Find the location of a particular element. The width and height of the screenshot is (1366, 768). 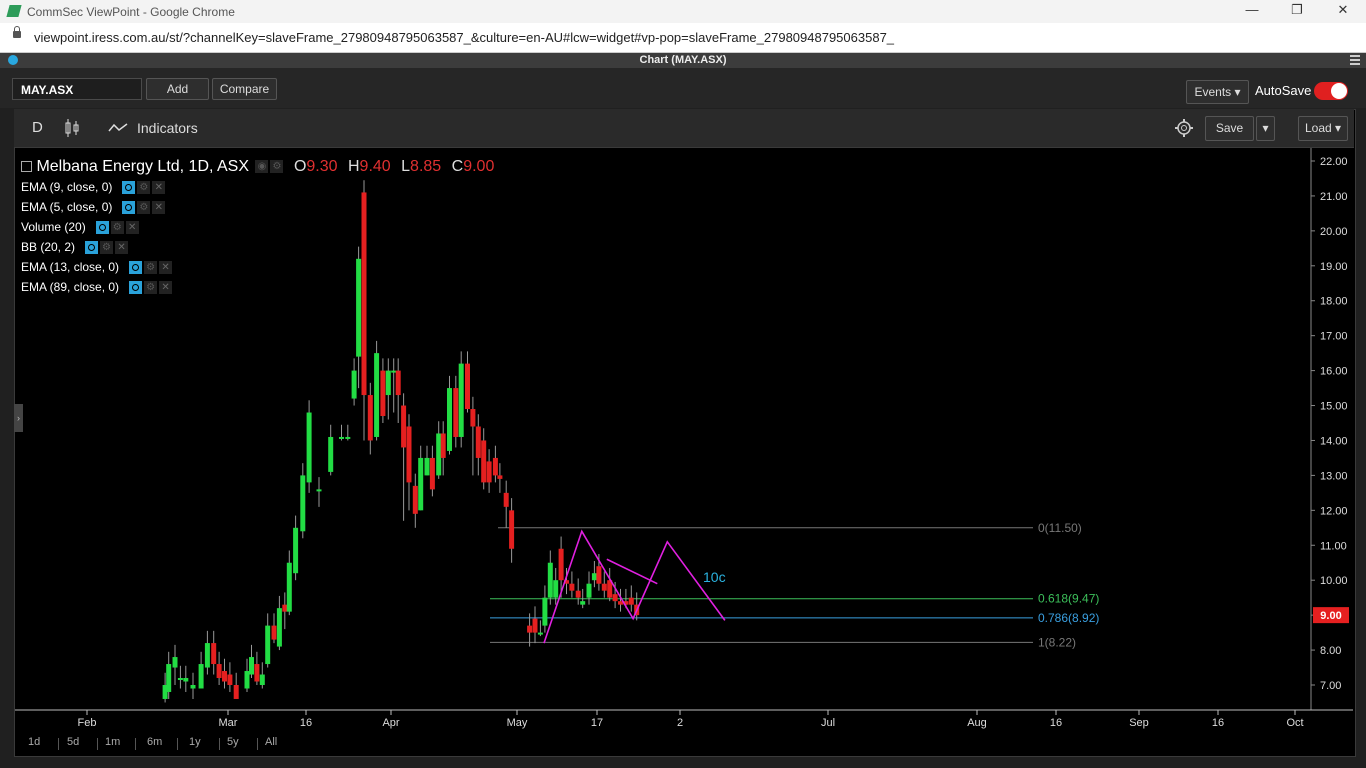

eye-toggle-icon: ◉ is located at coordinates (262, 167).